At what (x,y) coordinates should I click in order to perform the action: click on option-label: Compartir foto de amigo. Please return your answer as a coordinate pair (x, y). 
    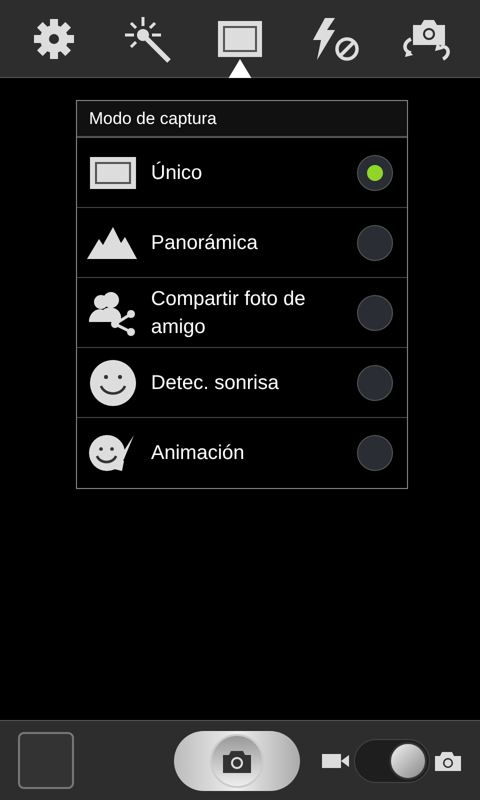
    Looking at the image, I should click on (229, 313).